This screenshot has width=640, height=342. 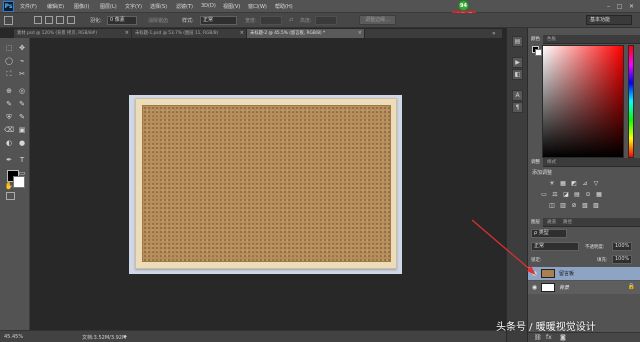 I want to click on invert-adjust-icon: ◫, so click(x=552, y=205).